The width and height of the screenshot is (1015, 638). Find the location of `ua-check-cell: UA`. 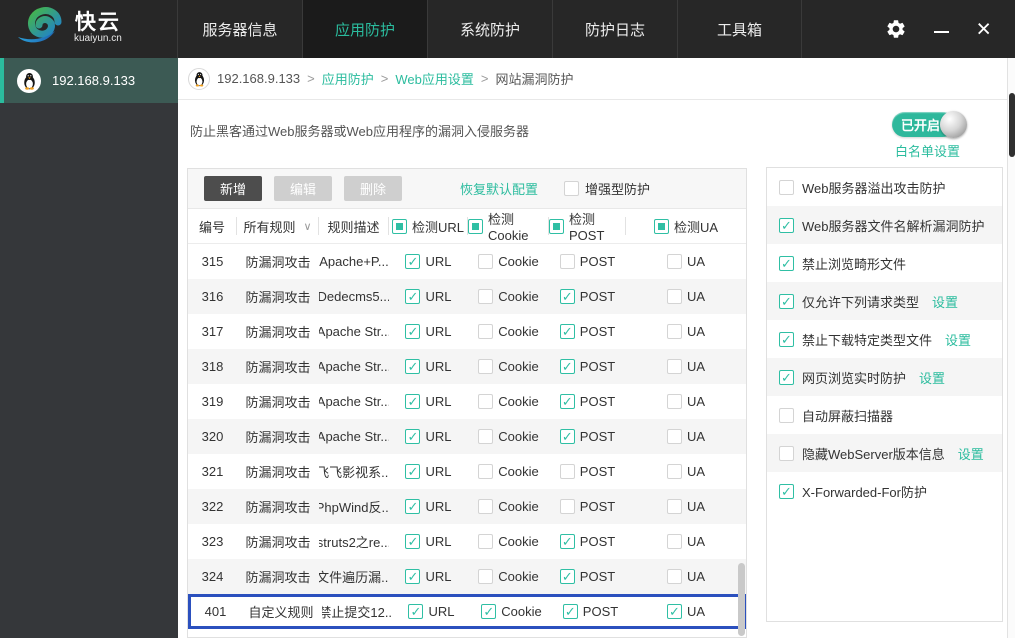

ua-check-cell: UA is located at coordinates (686, 506).